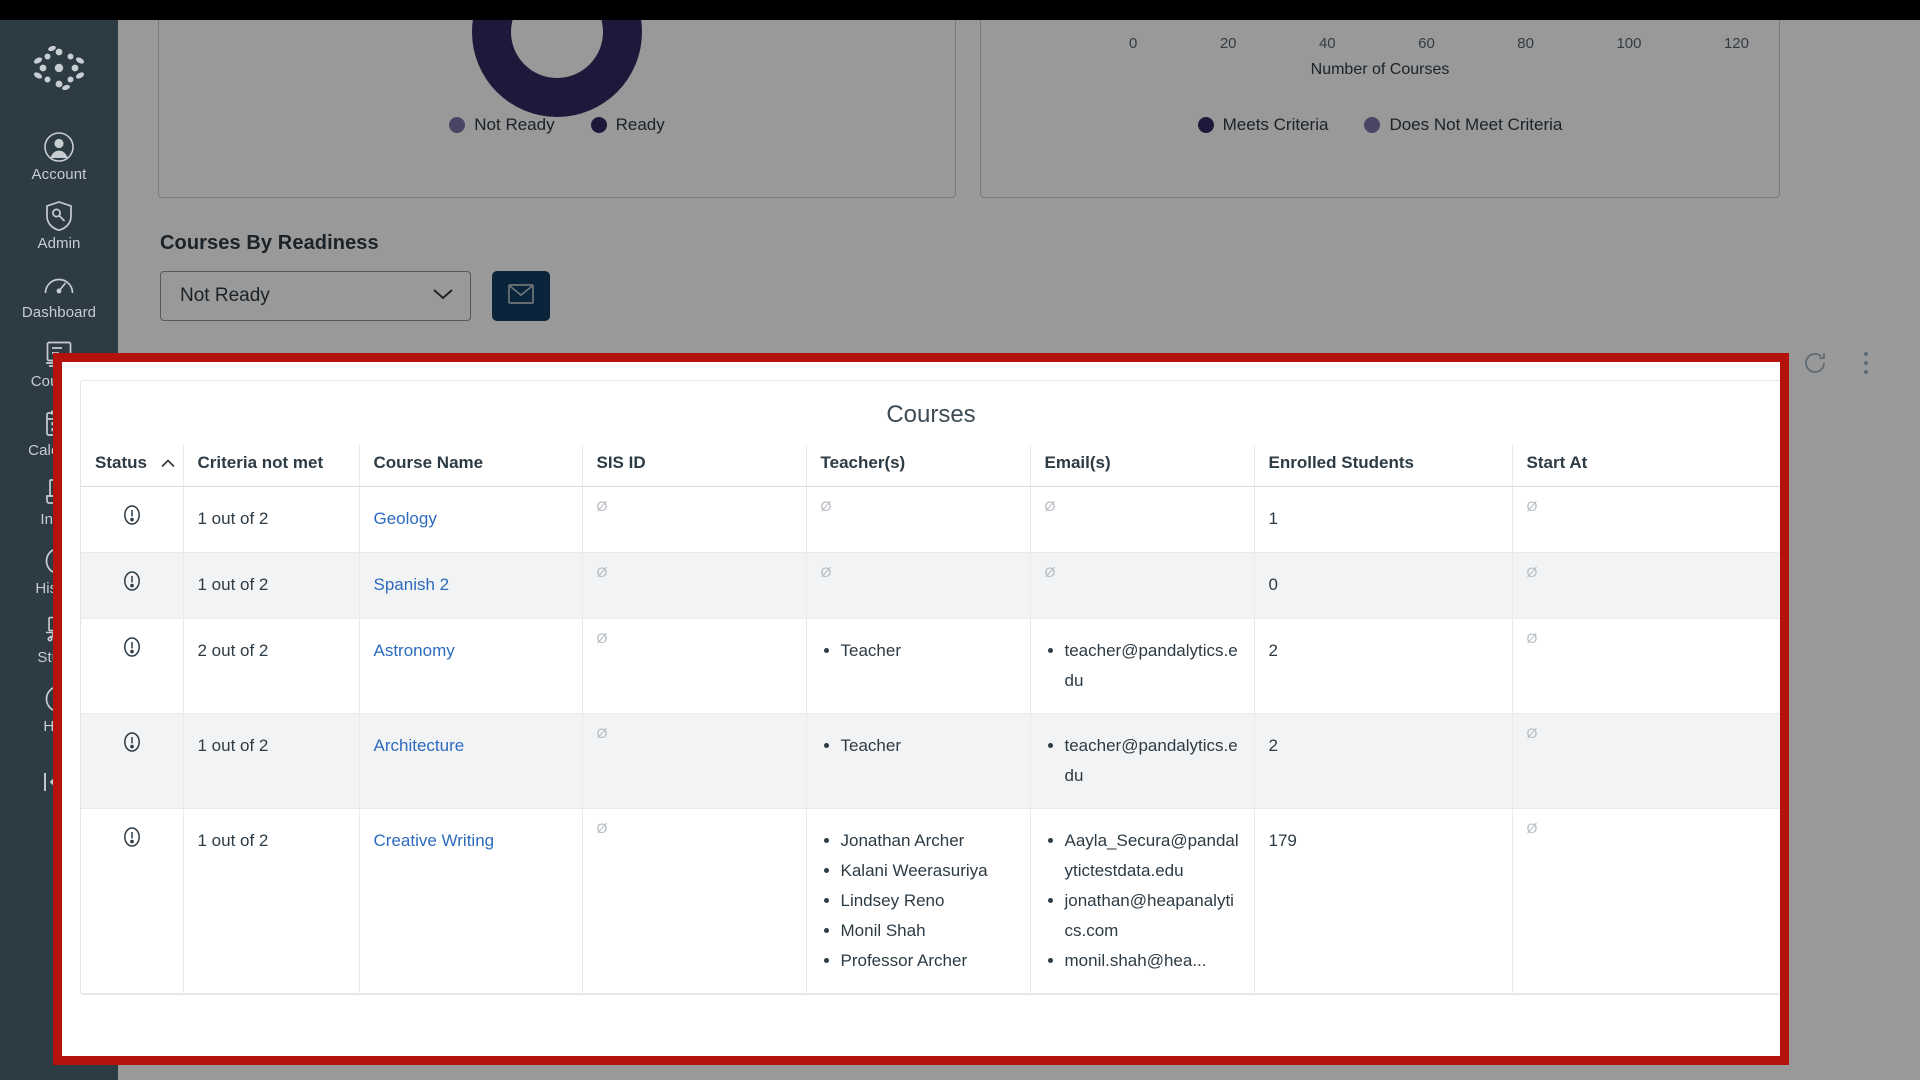 The height and width of the screenshot is (1080, 1920). What do you see at coordinates (1141, 466) in the screenshot?
I see `column-header-emails: Email(s)` at bounding box center [1141, 466].